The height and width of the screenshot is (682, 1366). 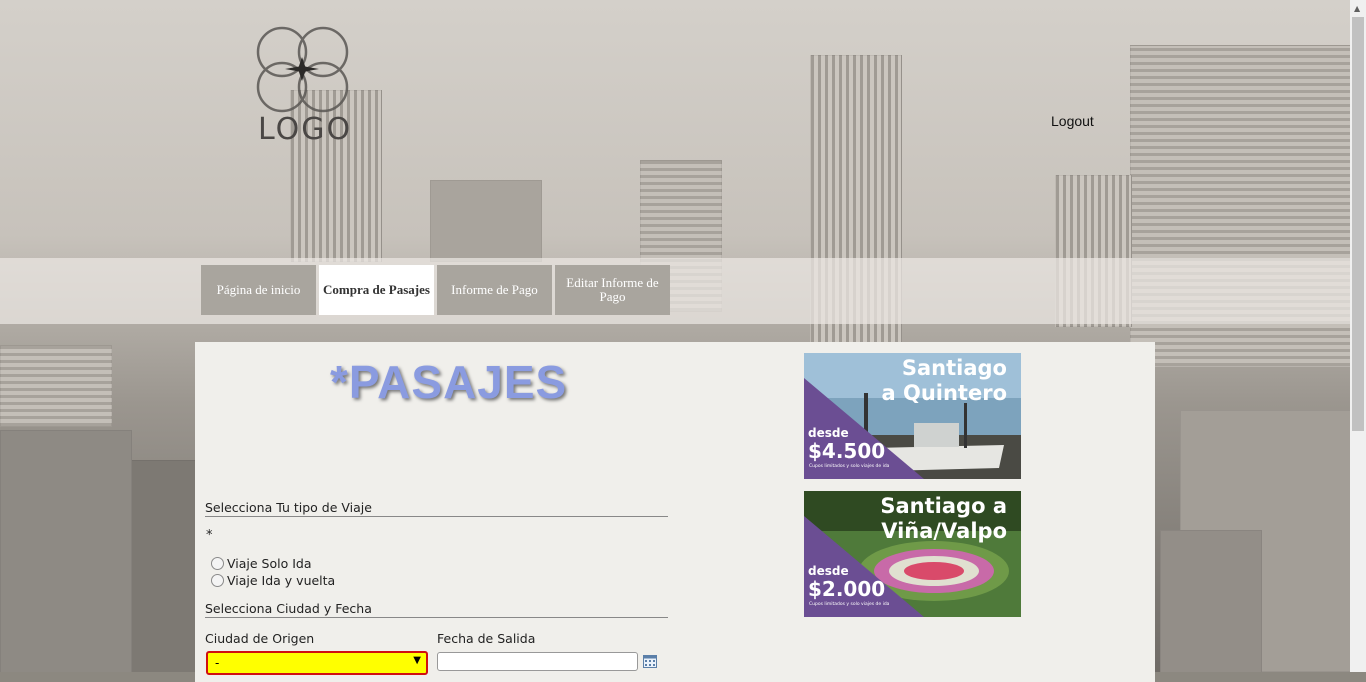 What do you see at coordinates (847, 451) in the screenshot?
I see `promo-price: $4.500` at bounding box center [847, 451].